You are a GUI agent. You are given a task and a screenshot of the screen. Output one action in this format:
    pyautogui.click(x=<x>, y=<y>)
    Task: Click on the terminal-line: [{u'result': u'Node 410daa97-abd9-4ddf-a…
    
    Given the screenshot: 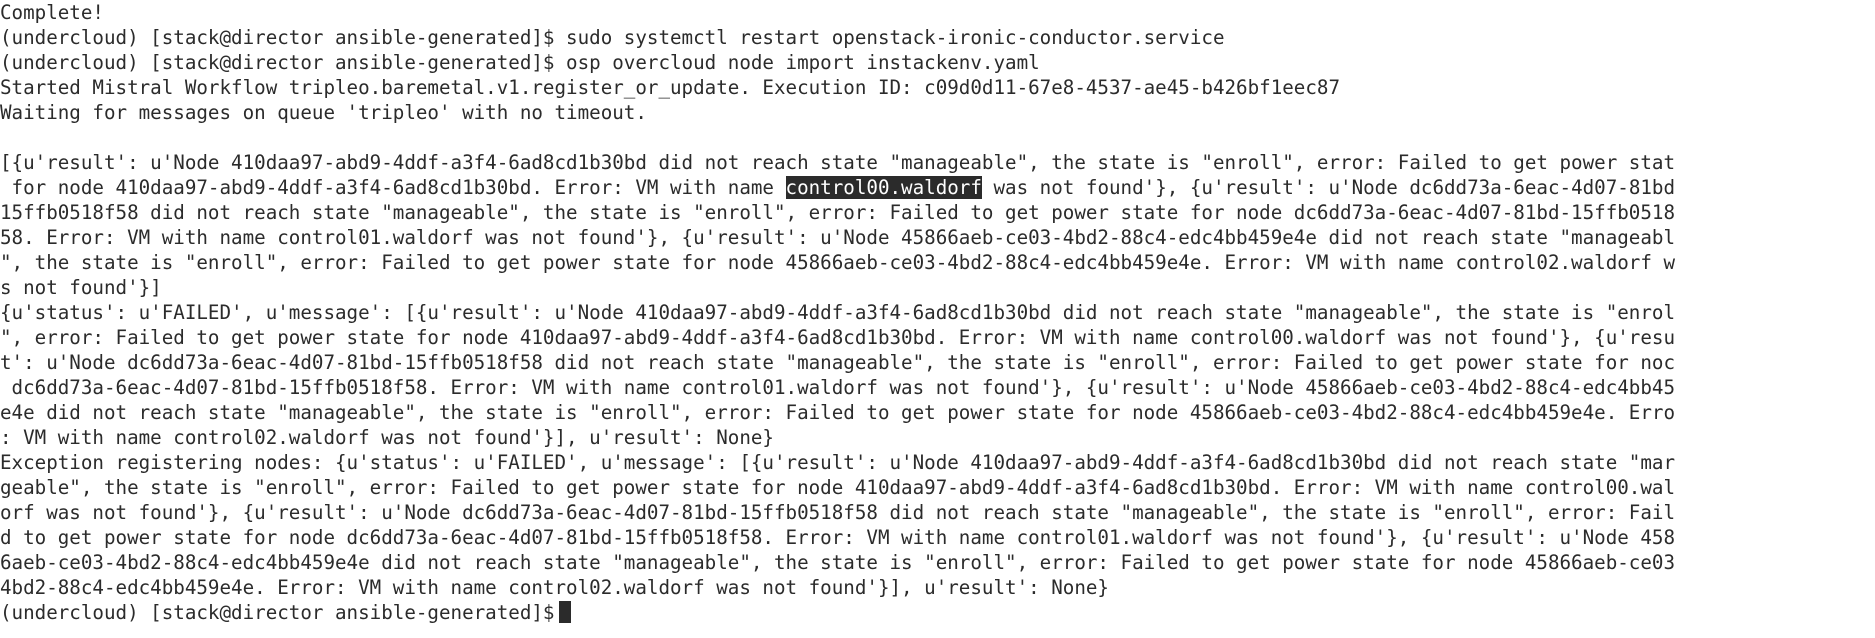 What is the action you would take?
    pyautogui.click(x=838, y=162)
    